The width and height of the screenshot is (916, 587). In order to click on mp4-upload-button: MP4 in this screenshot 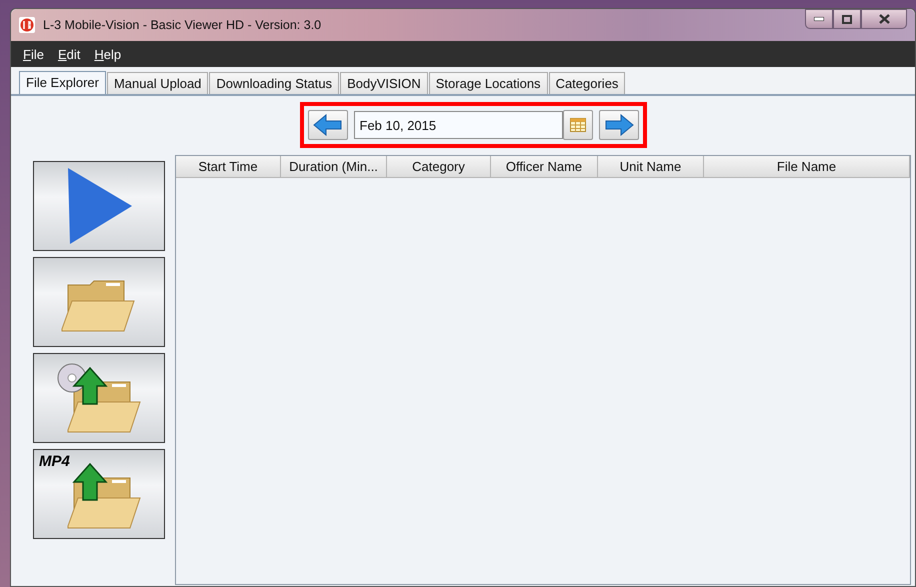, I will do `click(99, 494)`.